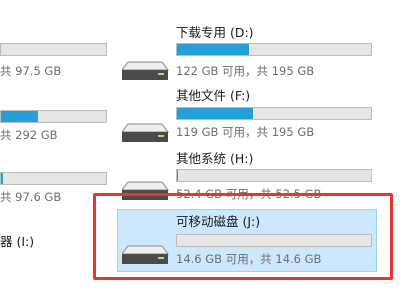  What do you see at coordinates (274, 113) in the screenshot?
I see `drive-f-usage-bar` at bounding box center [274, 113].